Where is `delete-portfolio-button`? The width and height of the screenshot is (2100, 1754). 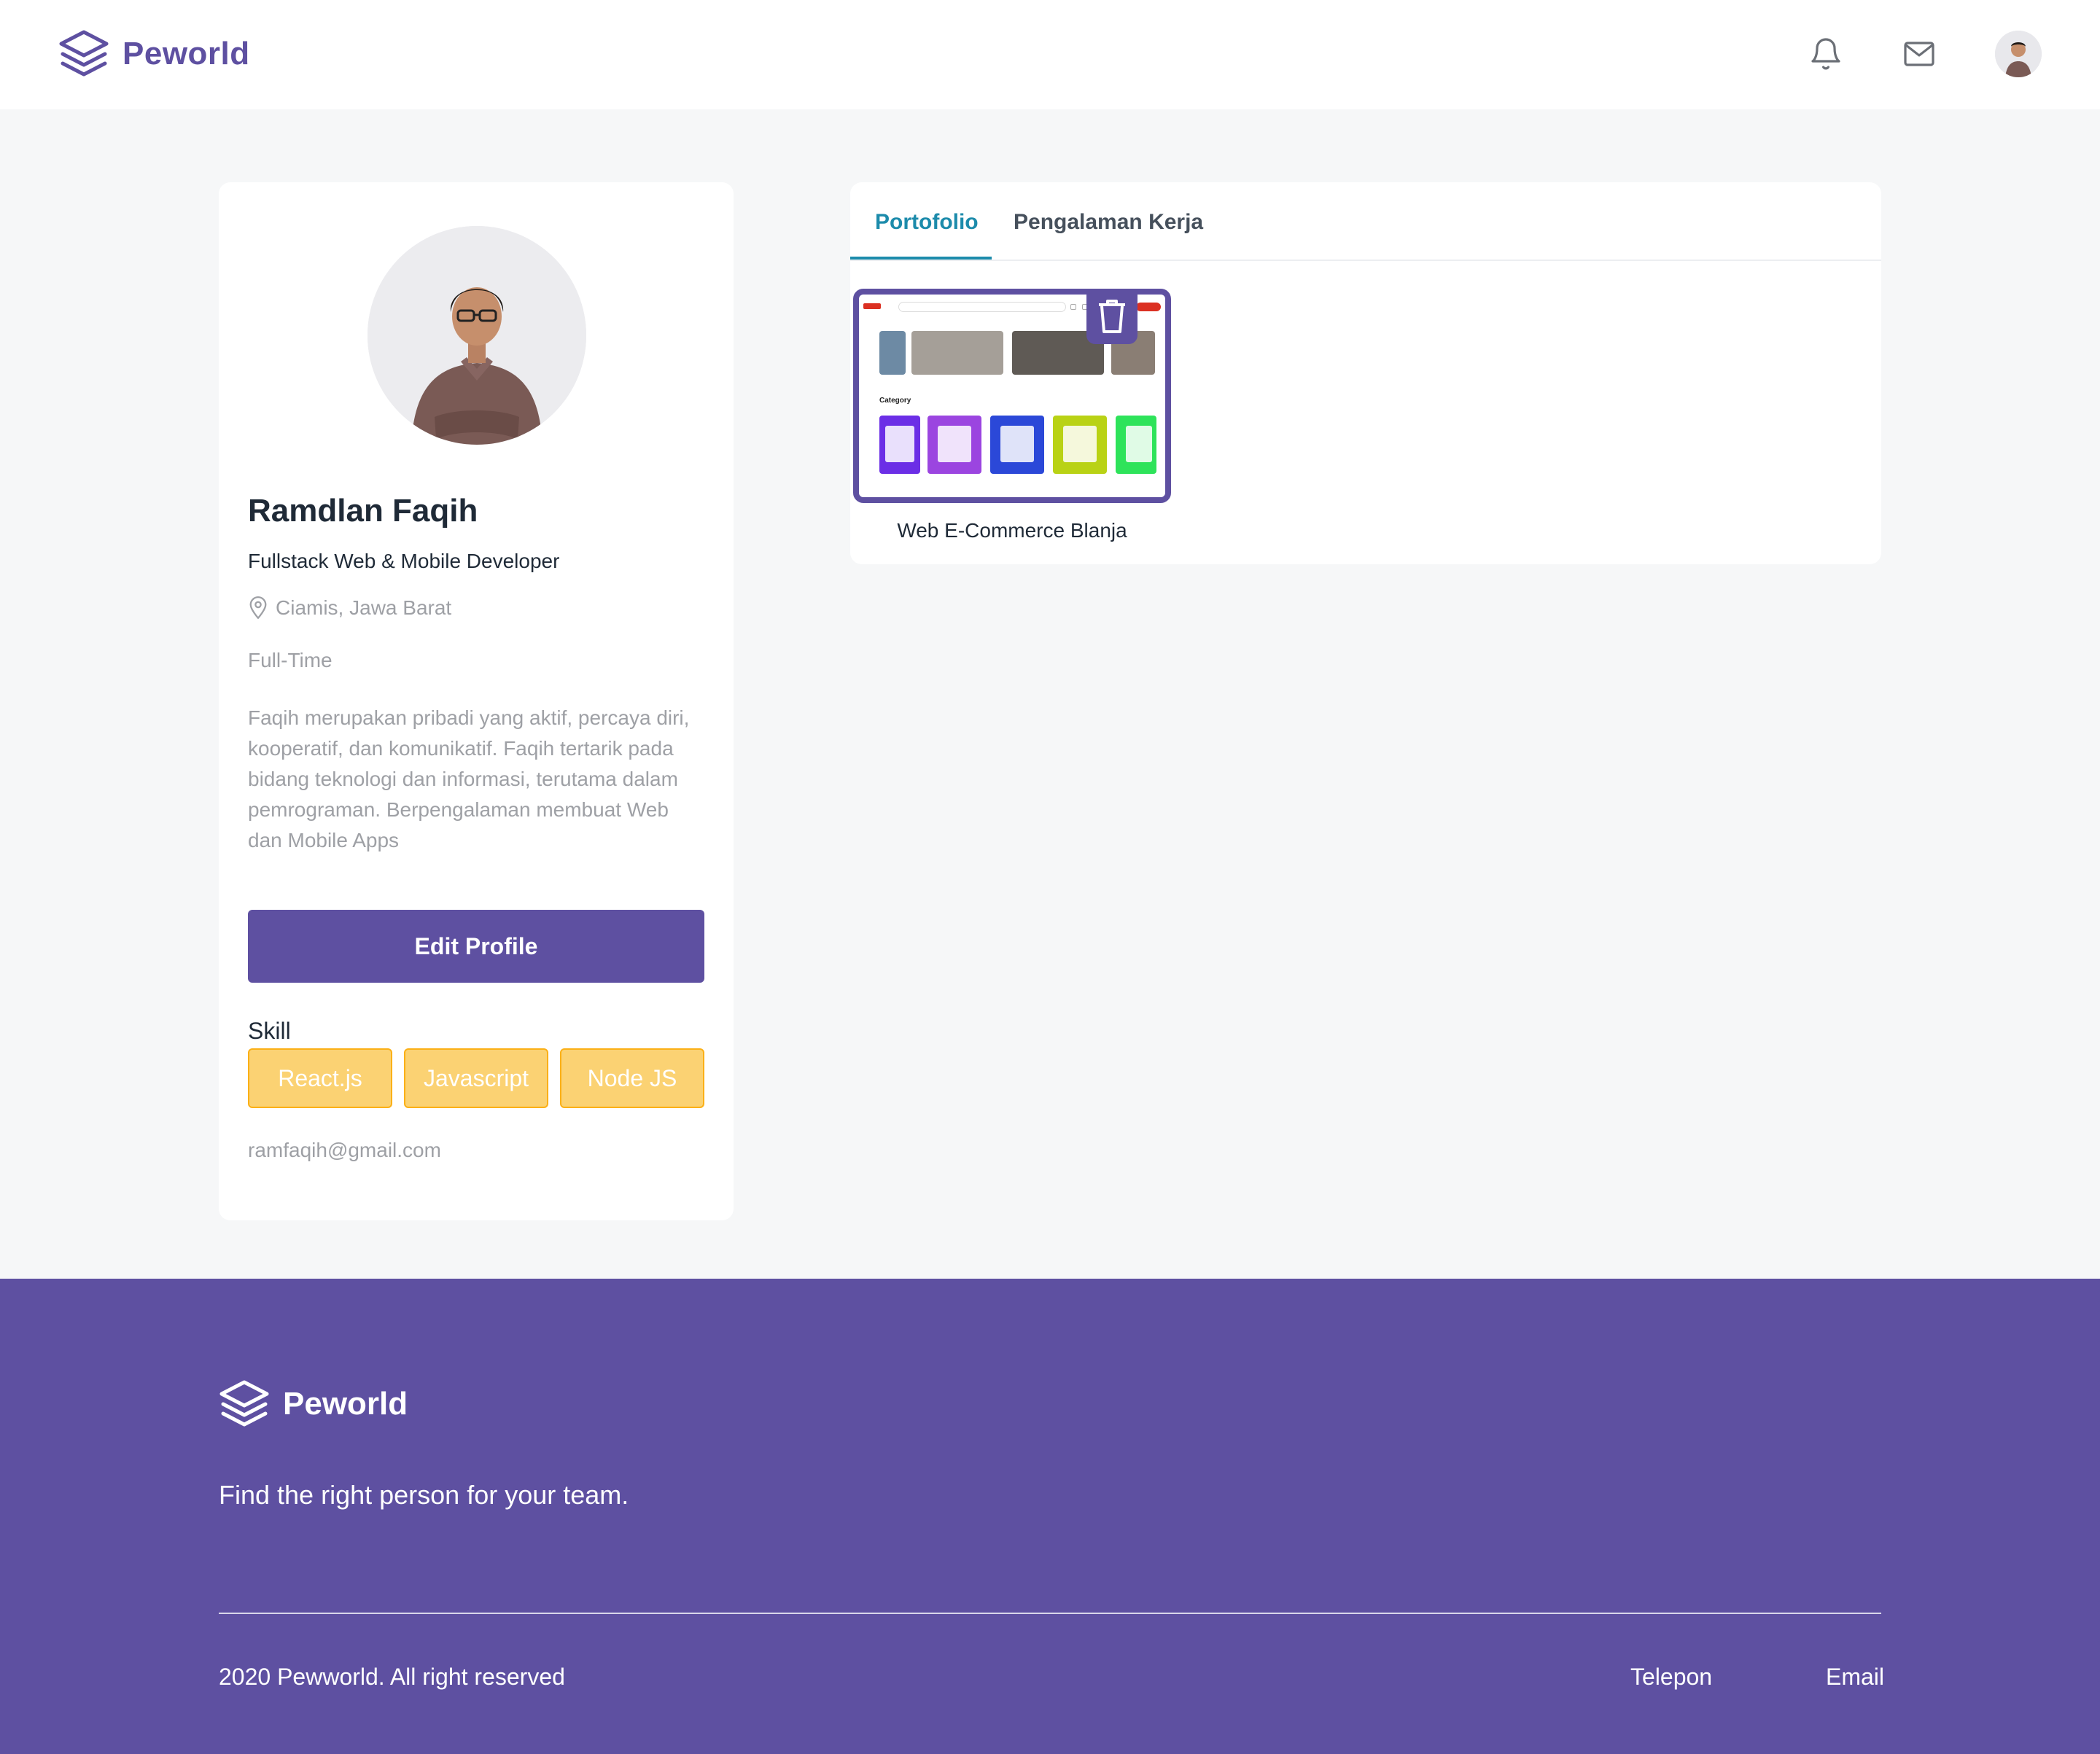
delete-portfolio-button is located at coordinates (1112, 319).